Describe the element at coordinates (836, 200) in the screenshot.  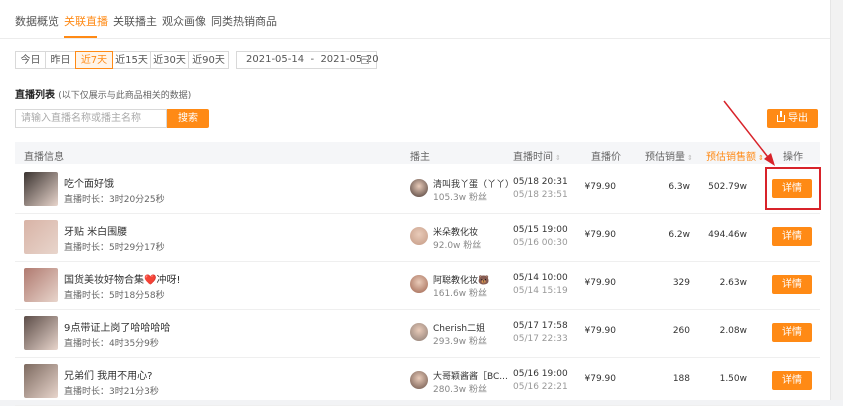
I see `scrollbar` at that location.